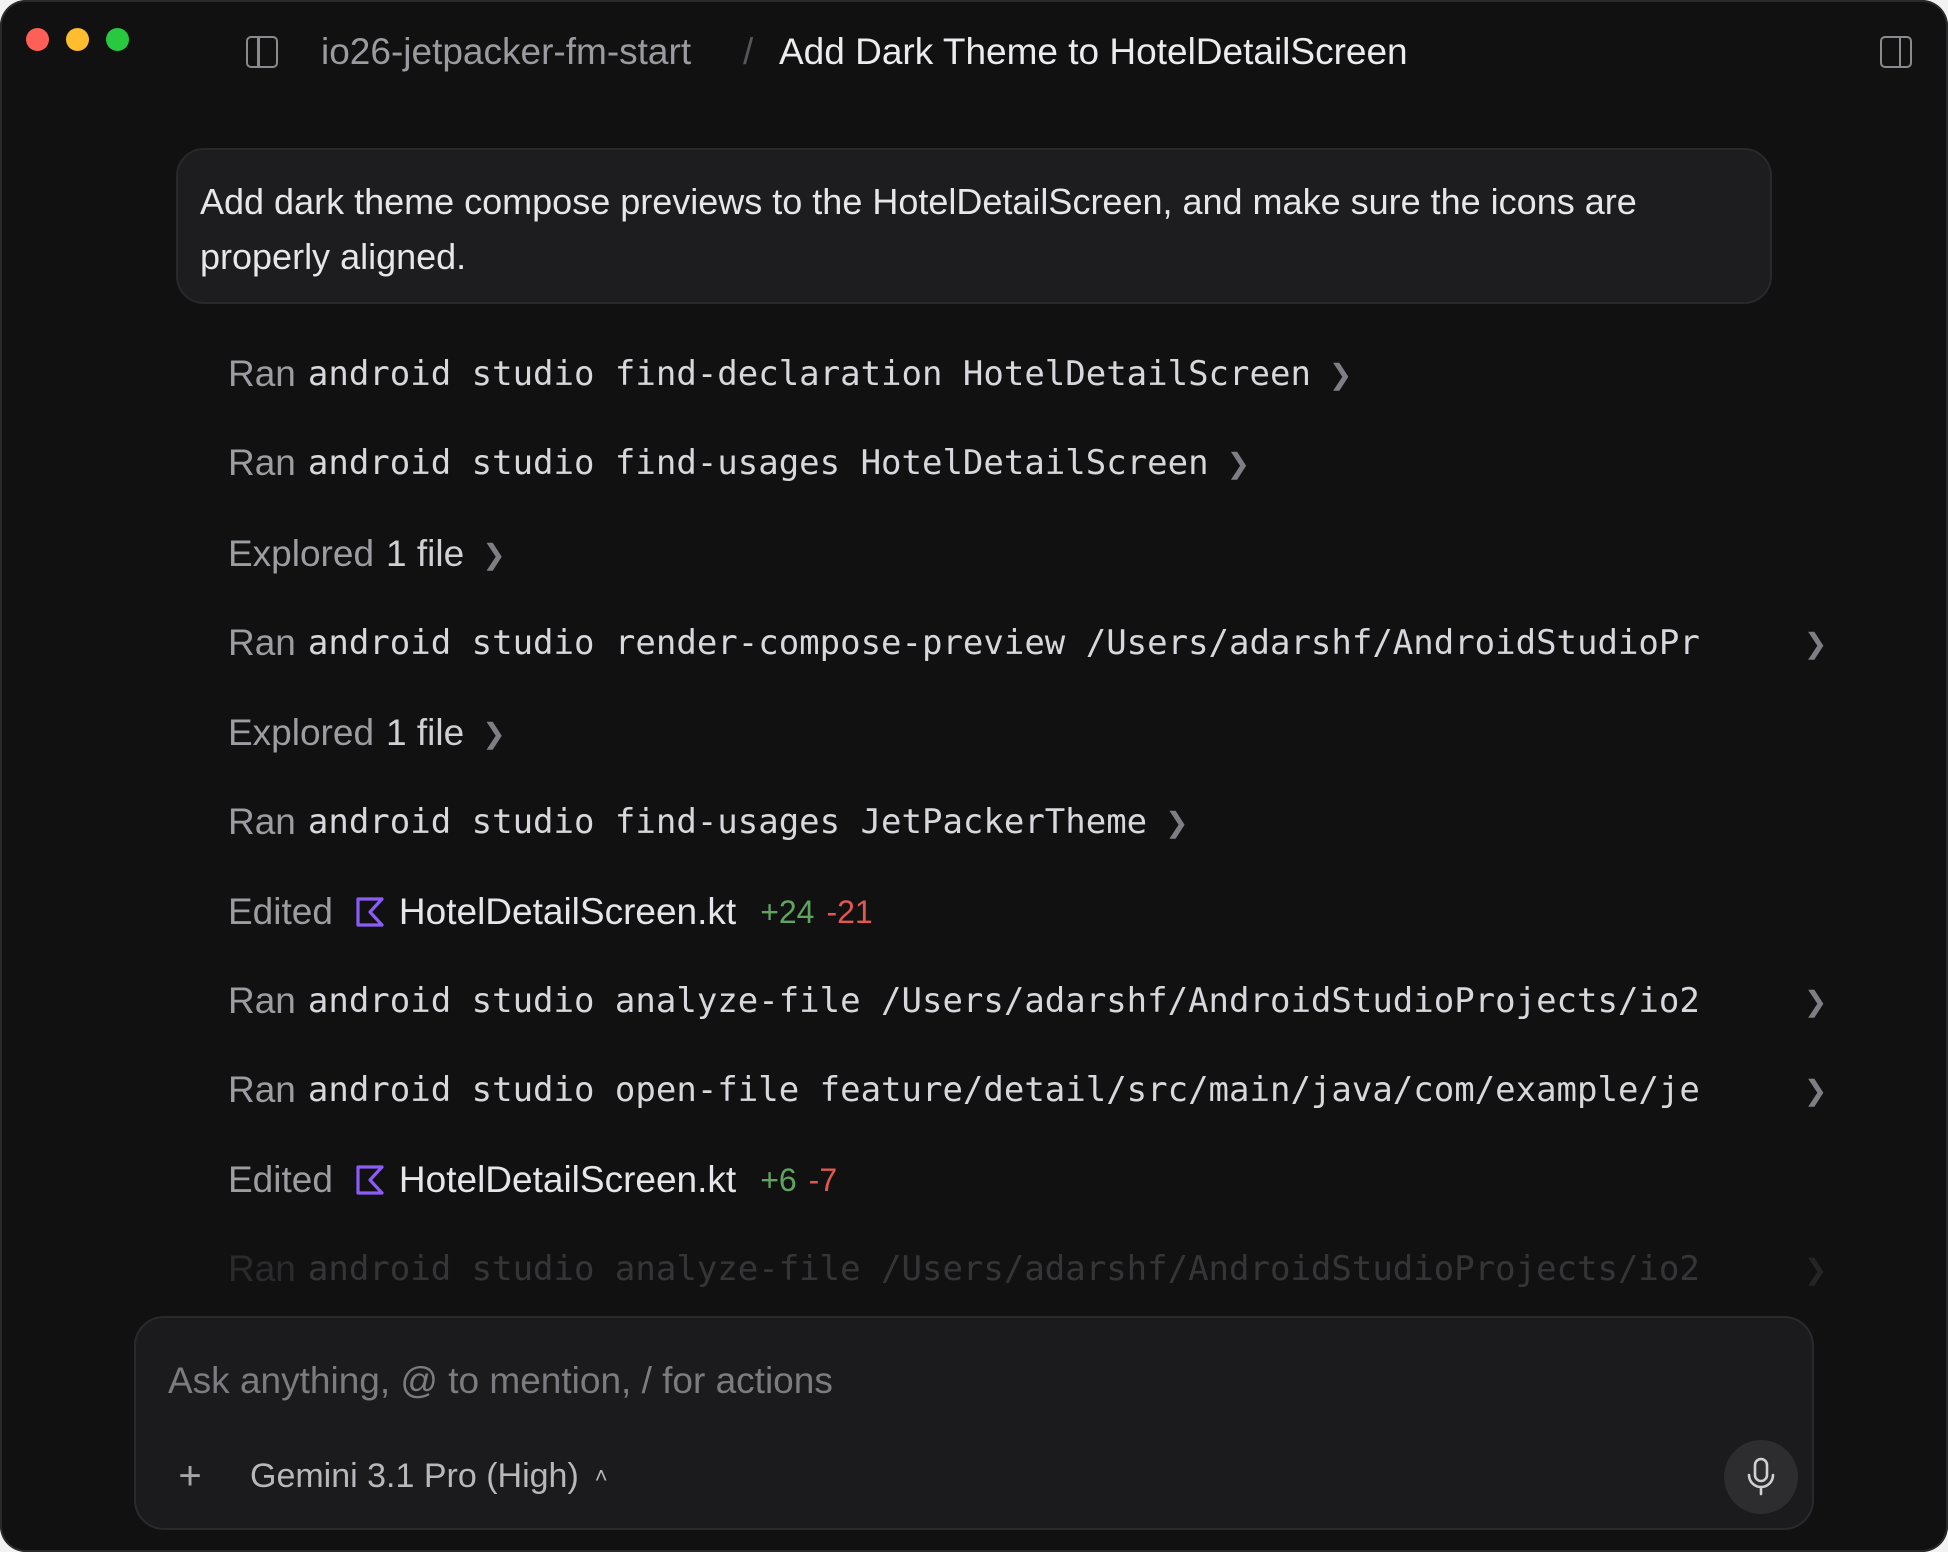 The width and height of the screenshot is (1948, 1552). What do you see at coordinates (414, 1475) in the screenshot?
I see `model-name: Gemini 3.1 Pro (High)` at bounding box center [414, 1475].